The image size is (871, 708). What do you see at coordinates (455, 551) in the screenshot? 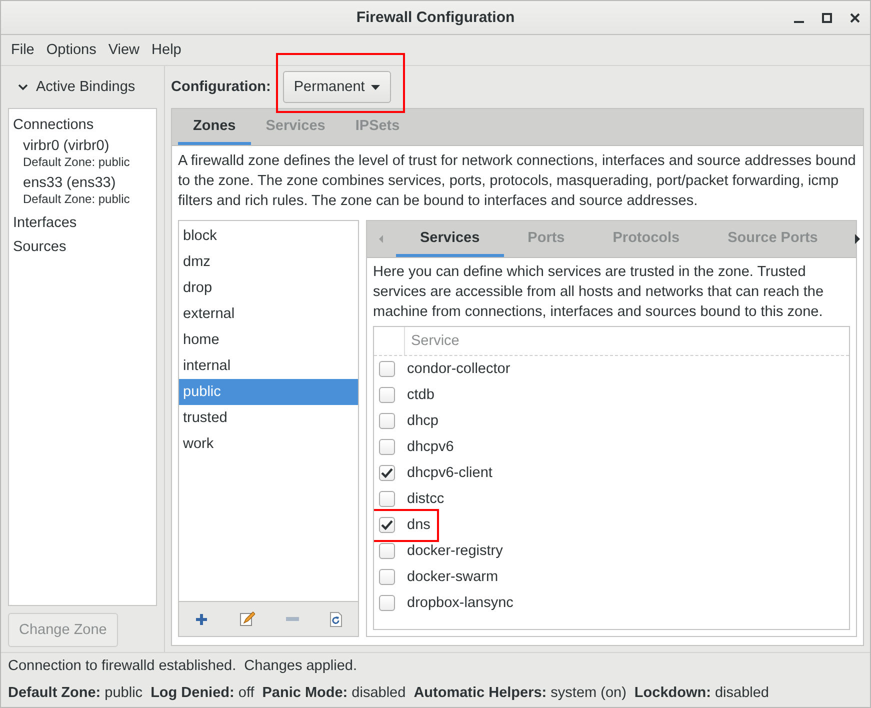
I see `service-name: docker-registry` at bounding box center [455, 551].